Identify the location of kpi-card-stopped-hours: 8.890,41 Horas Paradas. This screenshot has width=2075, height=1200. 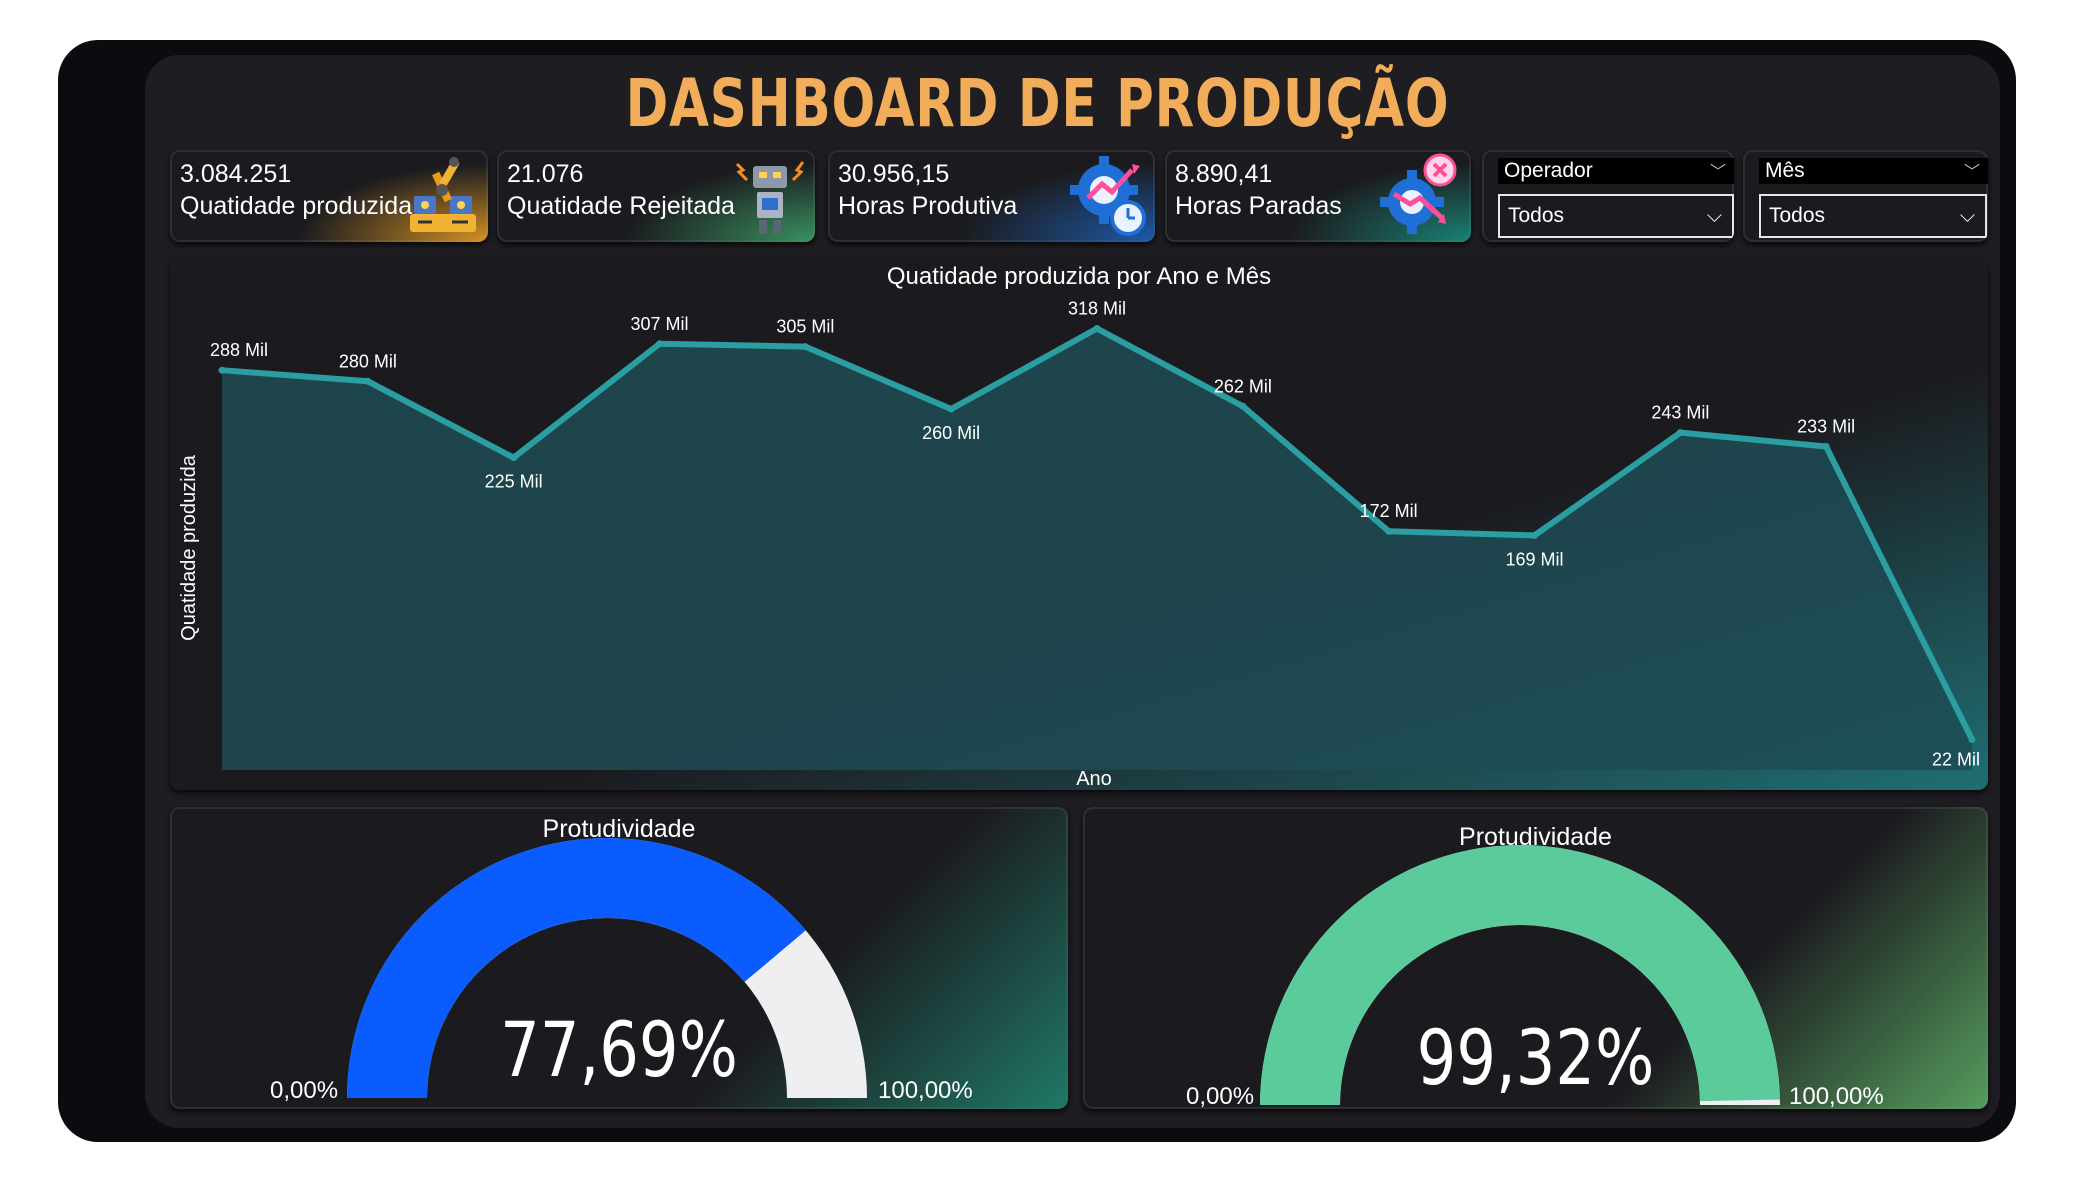
(1318, 196).